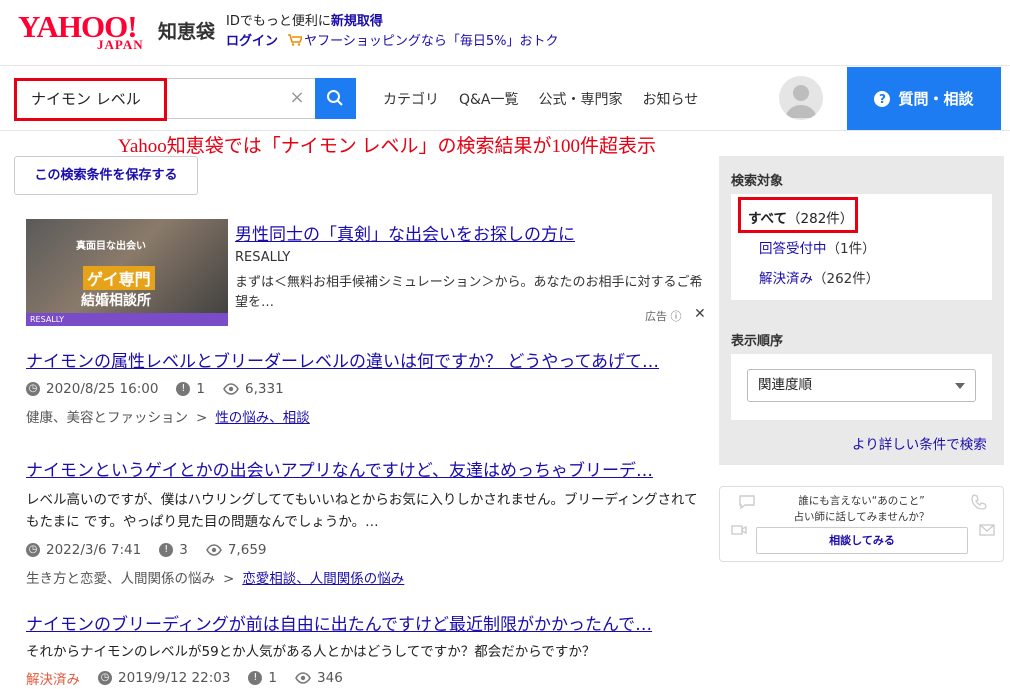 The height and width of the screenshot is (689, 1010). What do you see at coordinates (861, 524) in the screenshot?
I see `fortune-consult-banner: 誰にも言えない“あのこと” 占い師に話してみませんか？ 相談してみる` at bounding box center [861, 524].